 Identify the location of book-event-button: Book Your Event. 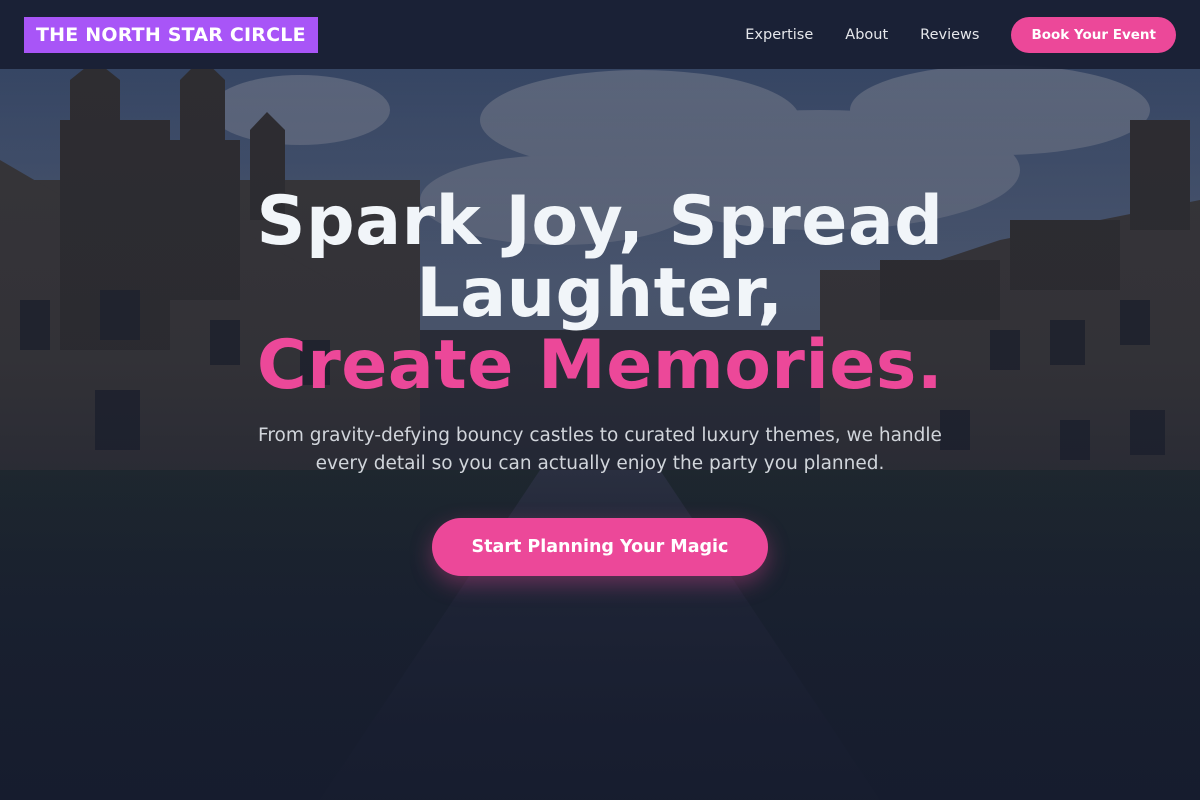
(1093, 34).